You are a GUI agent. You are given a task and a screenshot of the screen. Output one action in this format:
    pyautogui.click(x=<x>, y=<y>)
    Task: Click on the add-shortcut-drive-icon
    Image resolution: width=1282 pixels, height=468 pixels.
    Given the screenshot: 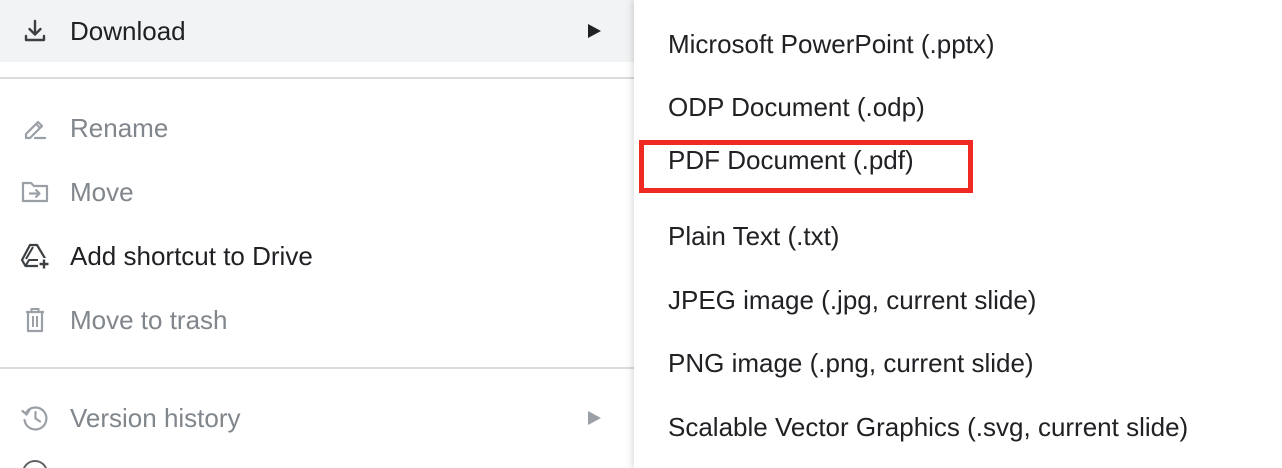 What is the action you would take?
    pyautogui.click(x=35, y=256)
    